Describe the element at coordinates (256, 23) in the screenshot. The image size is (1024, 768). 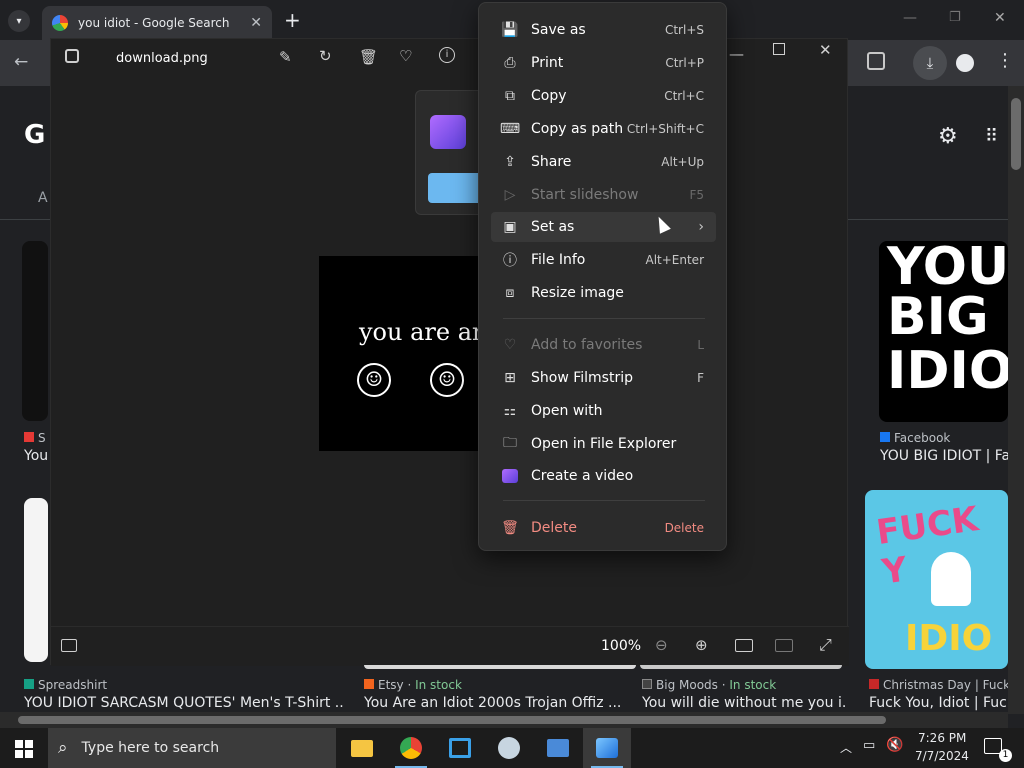
I see `close-tab-icon: ✕` at that location.